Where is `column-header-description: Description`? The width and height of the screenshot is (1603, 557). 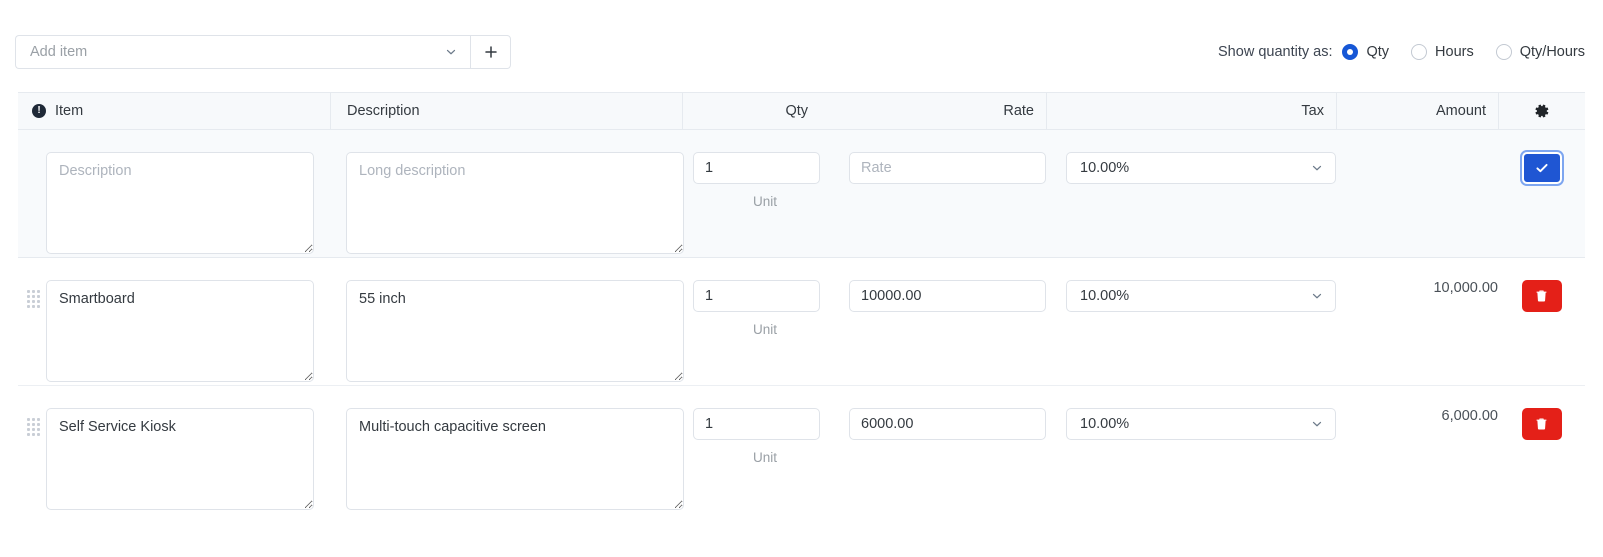 column-header-description: Description is located at coordinates (506, 111).